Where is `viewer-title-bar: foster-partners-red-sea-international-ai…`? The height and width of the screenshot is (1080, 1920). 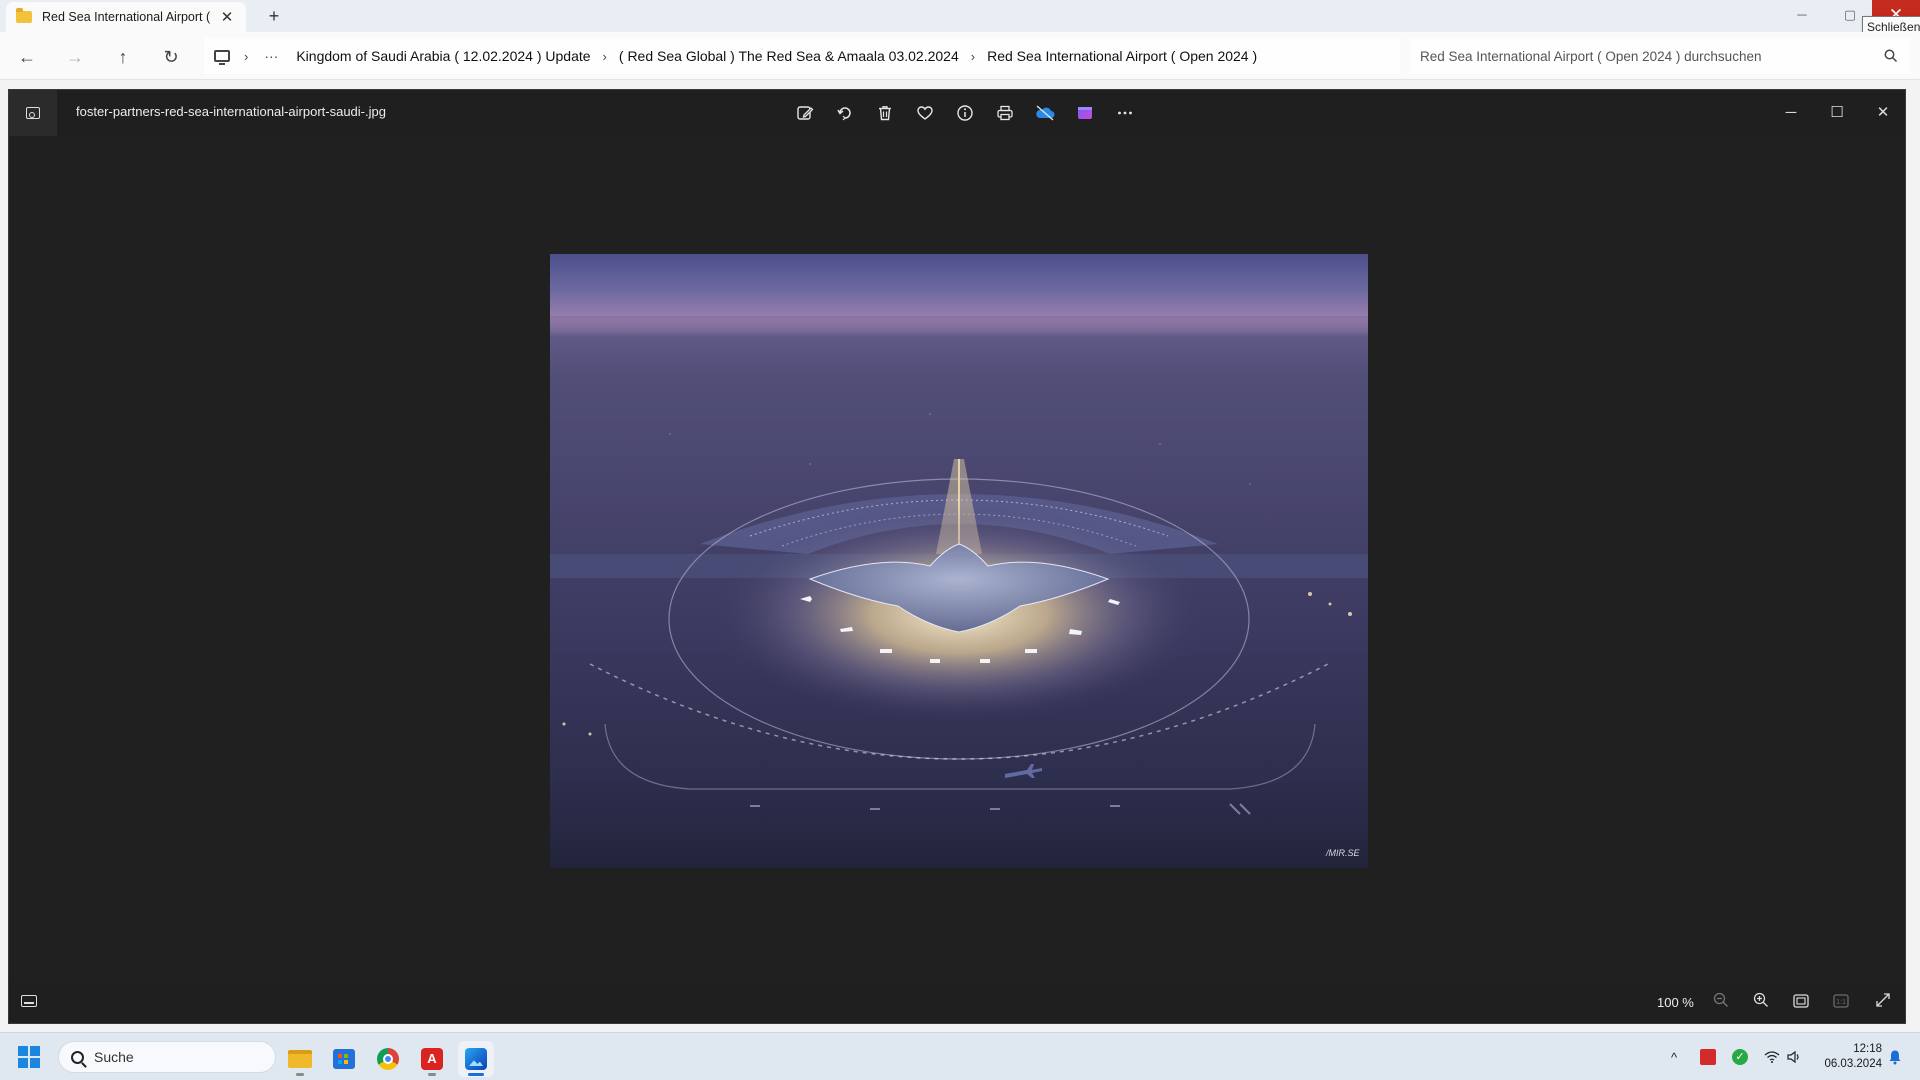 viewer-title-bar: foster-partners-red-sea-international-ai… is located at coordinates (957, 113).